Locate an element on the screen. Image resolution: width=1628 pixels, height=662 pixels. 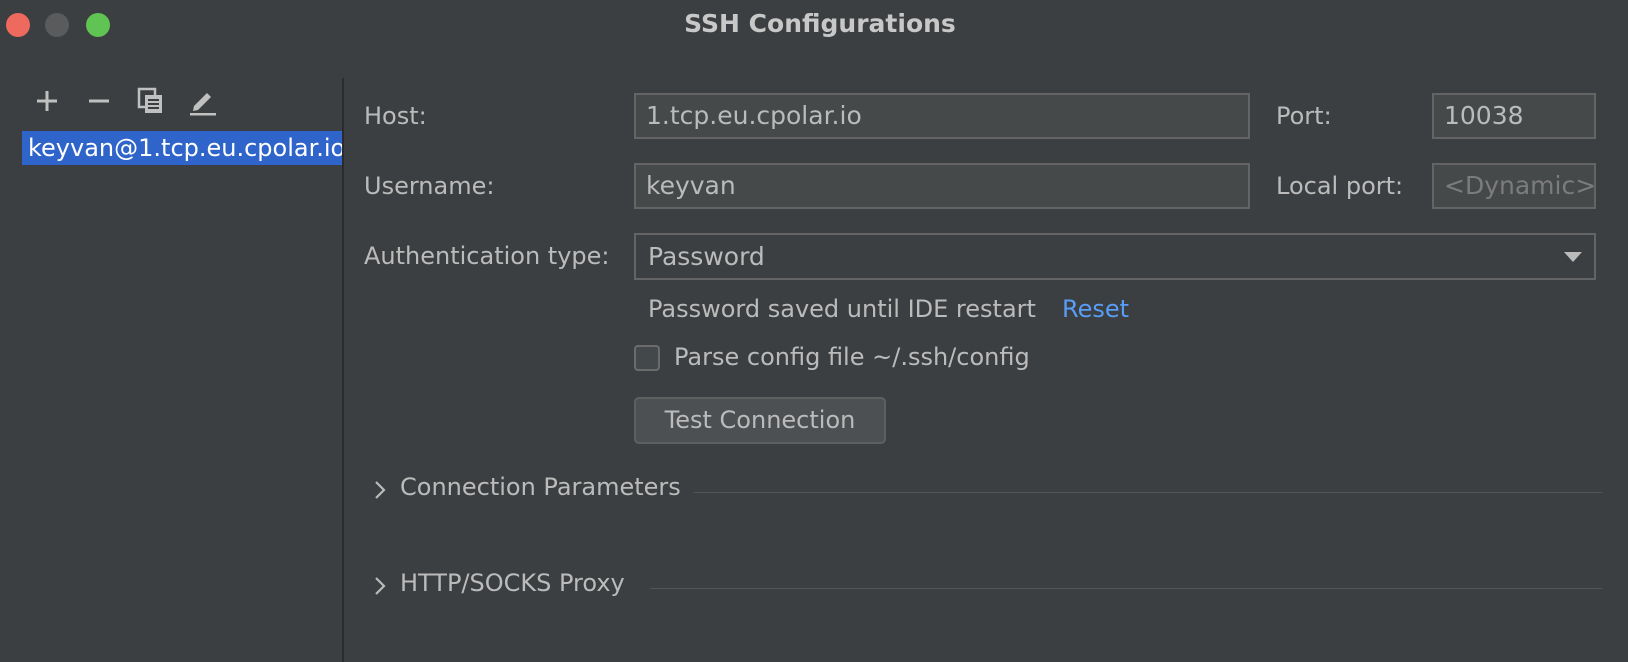
connection-parameters-label: Connection Parameters is located at coordinates (540, 487).